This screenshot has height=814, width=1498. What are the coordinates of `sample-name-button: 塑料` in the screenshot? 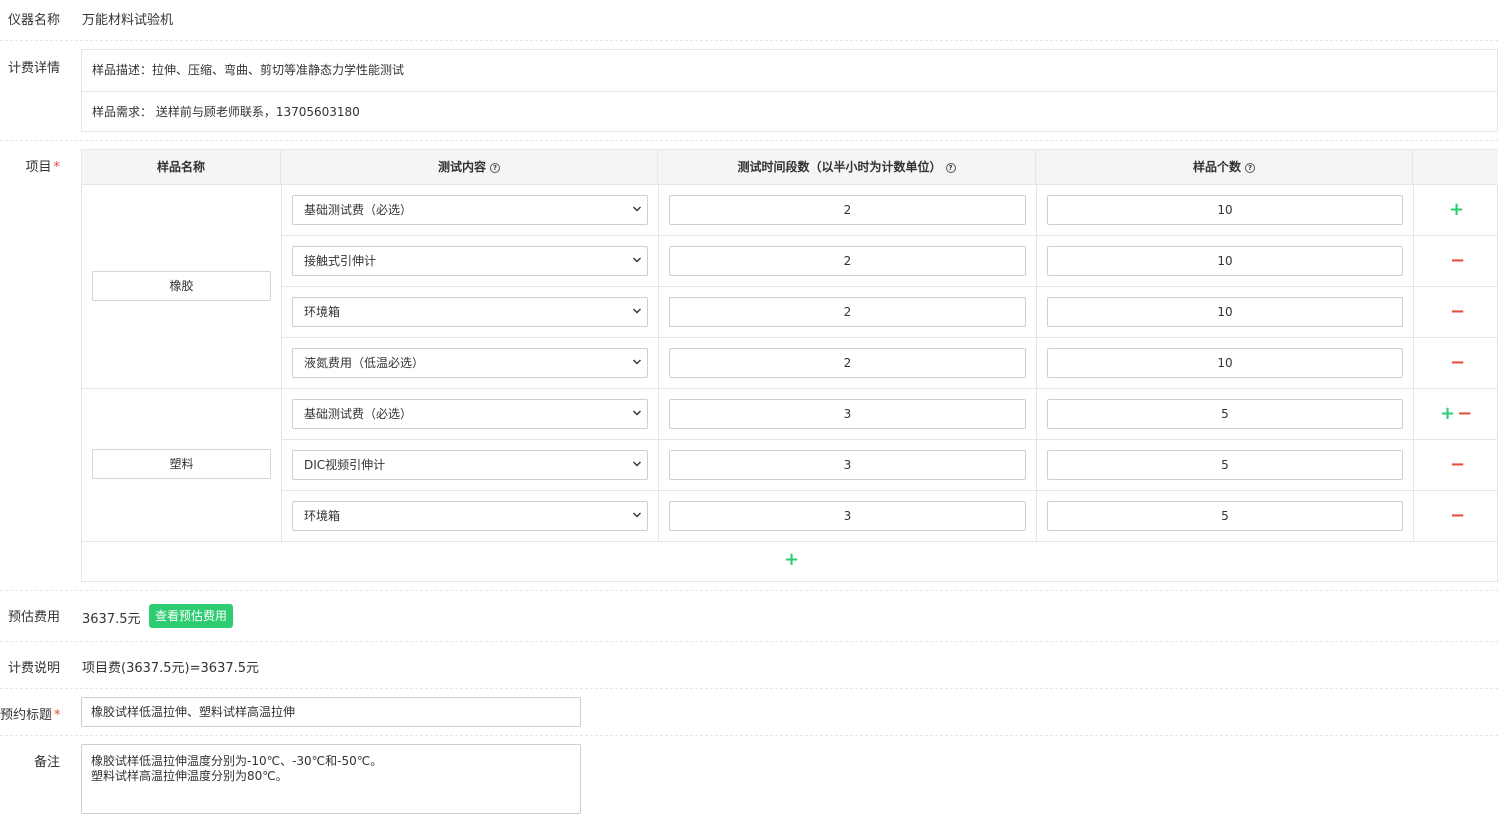 It's located at (181, 464).